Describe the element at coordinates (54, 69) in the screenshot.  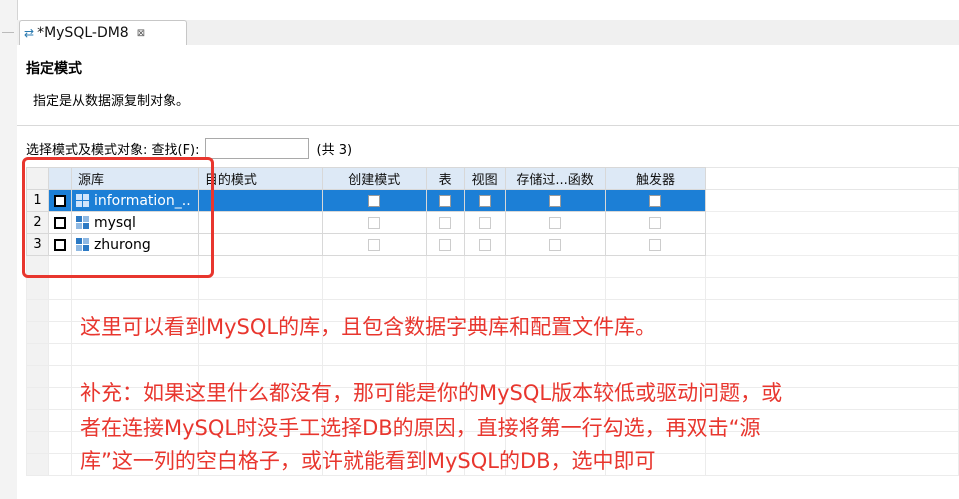
I see `page-title: 指定模式` at that location.